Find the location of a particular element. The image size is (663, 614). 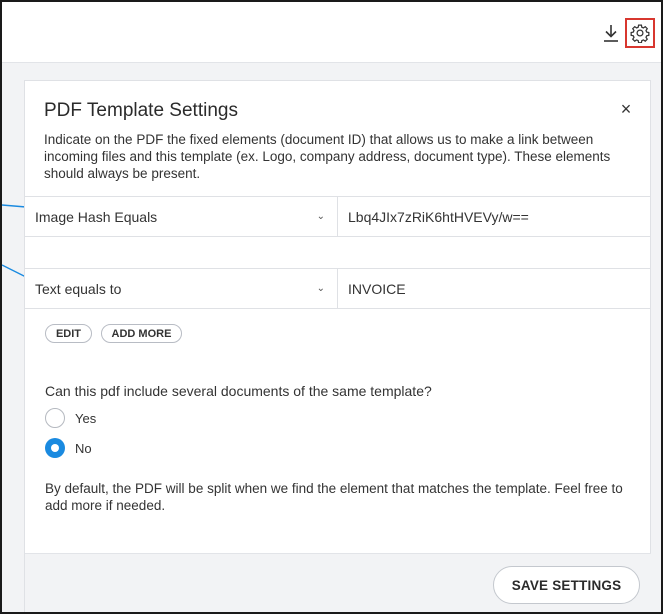

rule-value-field: INVOICE is located at coordinates (494, 288).